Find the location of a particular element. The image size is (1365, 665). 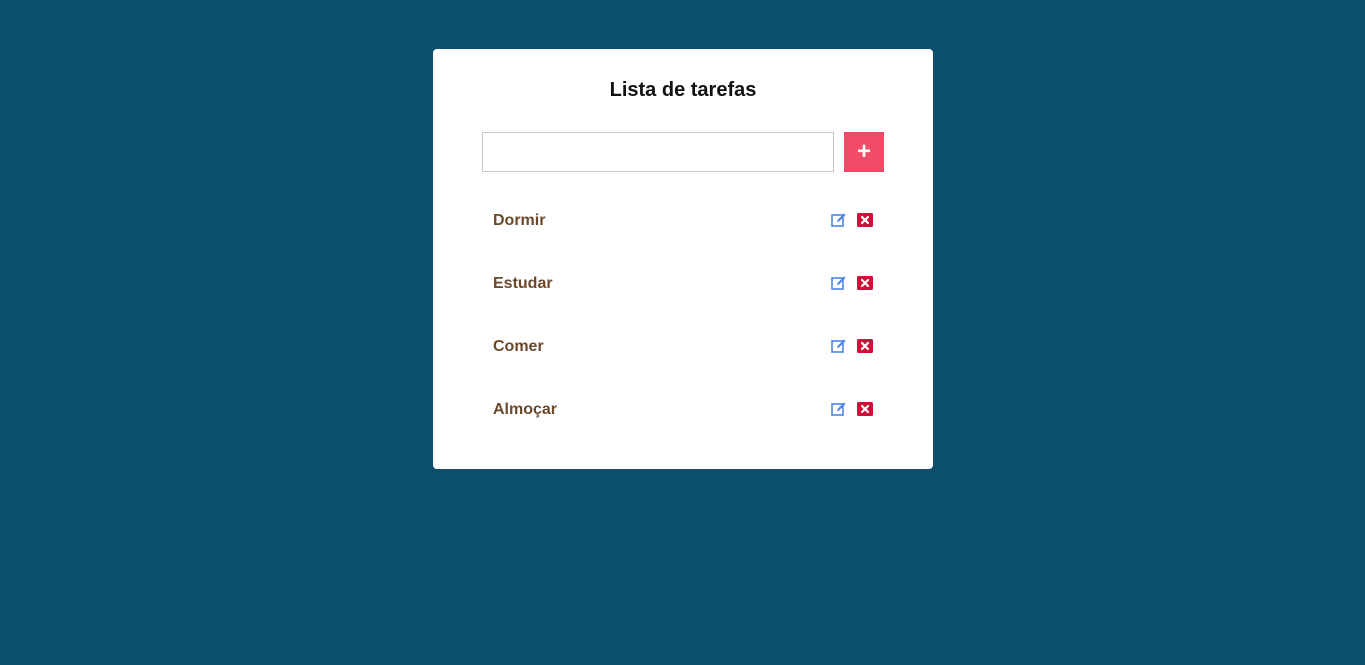

task-label: Almoçar is located at coordinates (525, 409).